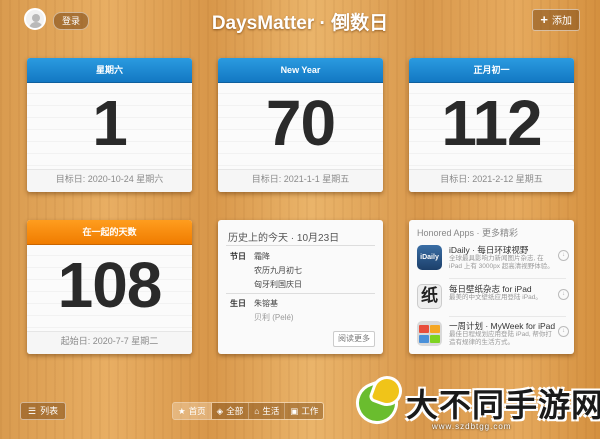 The height and width of the screenshot is (439, 600). Describe the element at coordinates (300, 23) in the screenshot. I see `app-title: DaysMatter · 倒数日` at that location.